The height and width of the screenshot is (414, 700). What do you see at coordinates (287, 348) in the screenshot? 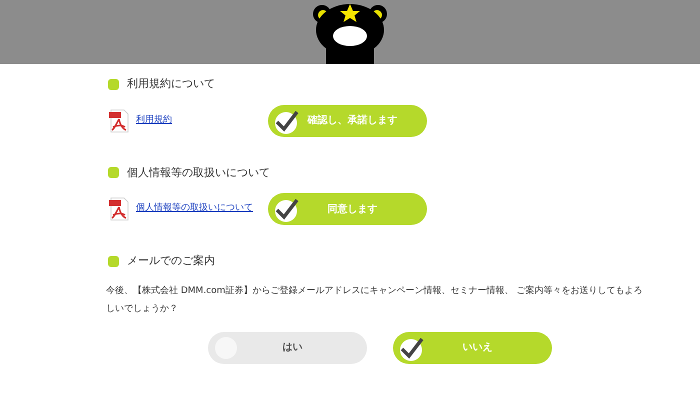
I see `choice-button: はい` at bounding box center [287, 348].